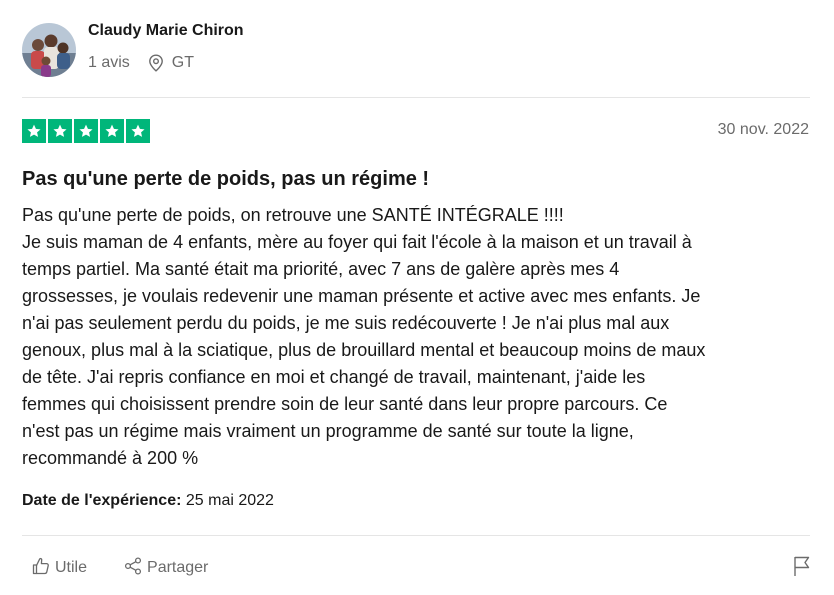 This screenshot has height=595, width=834. I want to click on share-button: Partager, so click(165, 568).